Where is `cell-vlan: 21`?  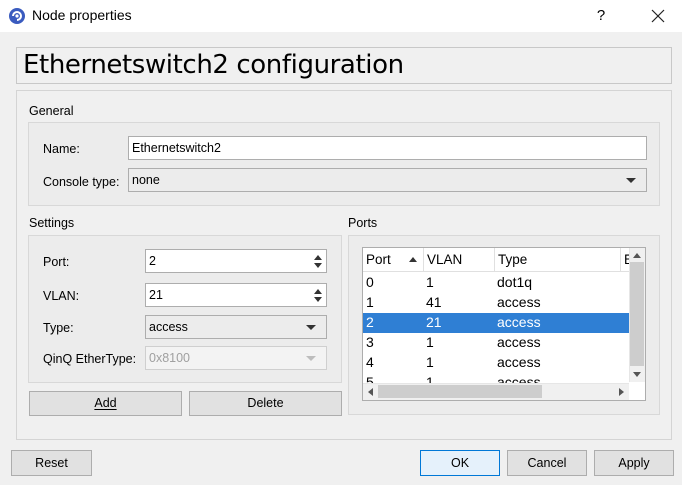
cell-vlan: 21 is located at coordinates (434, 322).